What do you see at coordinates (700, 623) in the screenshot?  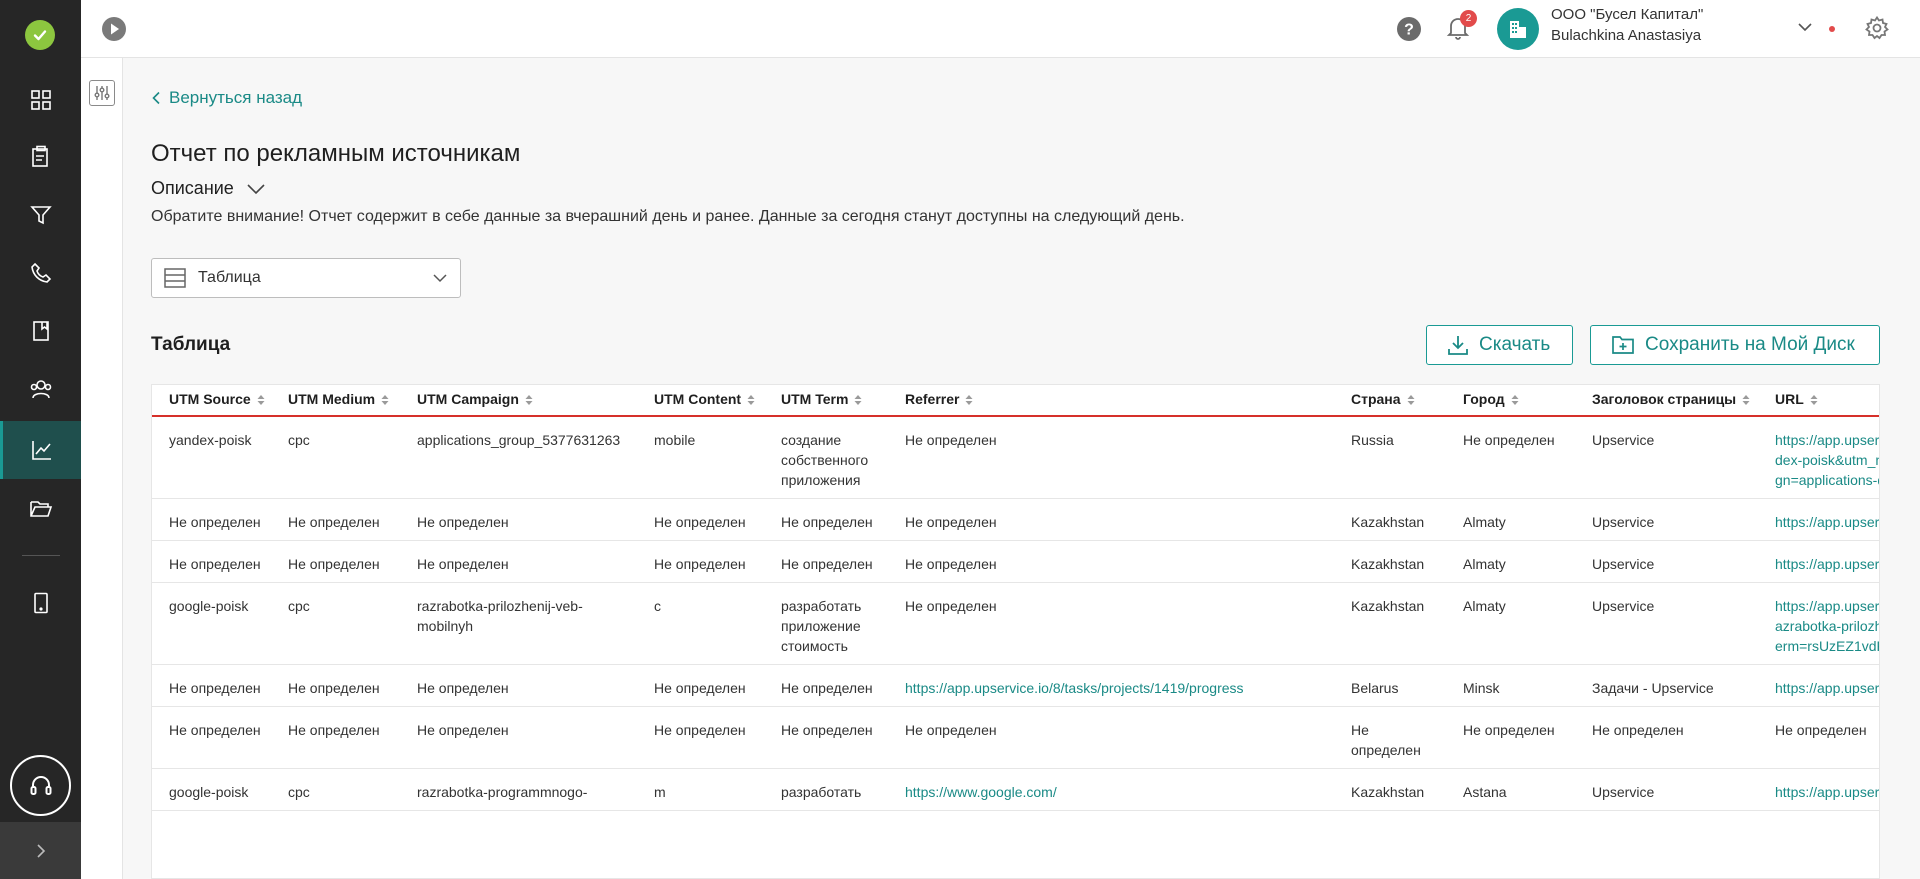 I see `table-cell: c` at bounding box center [700, 623].